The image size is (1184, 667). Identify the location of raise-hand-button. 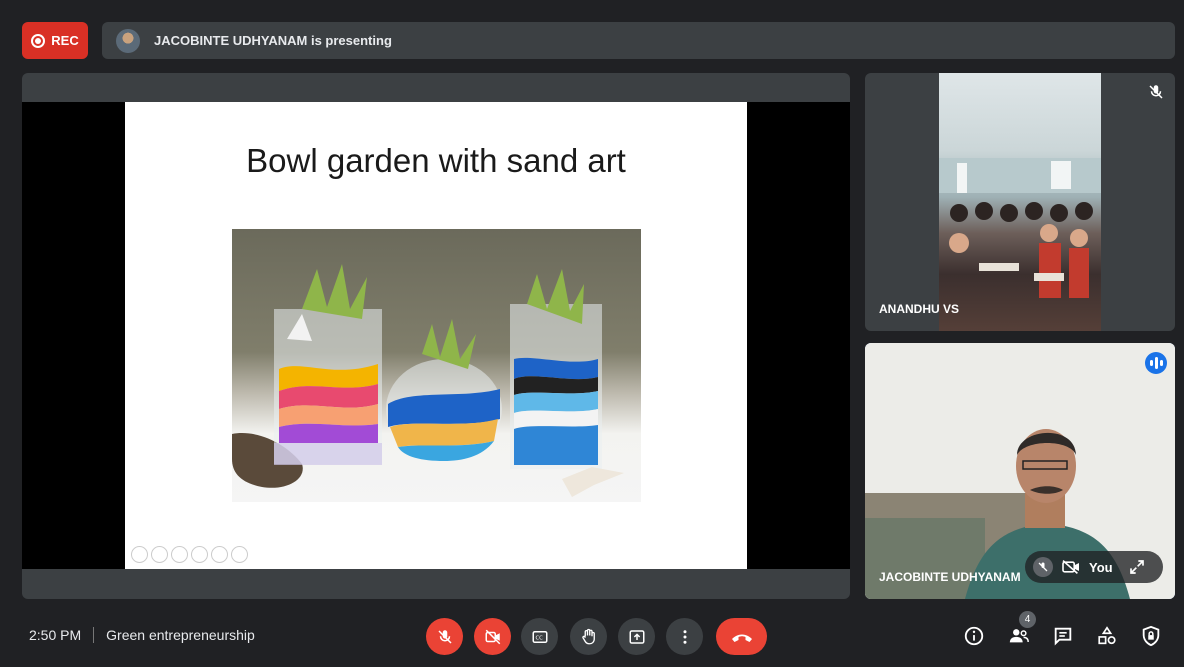
(588, 636).